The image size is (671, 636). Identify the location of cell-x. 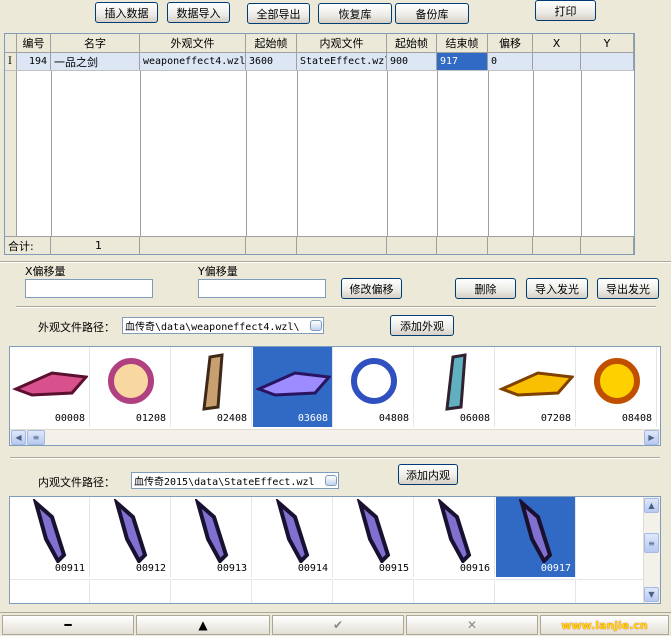
(557, 61).